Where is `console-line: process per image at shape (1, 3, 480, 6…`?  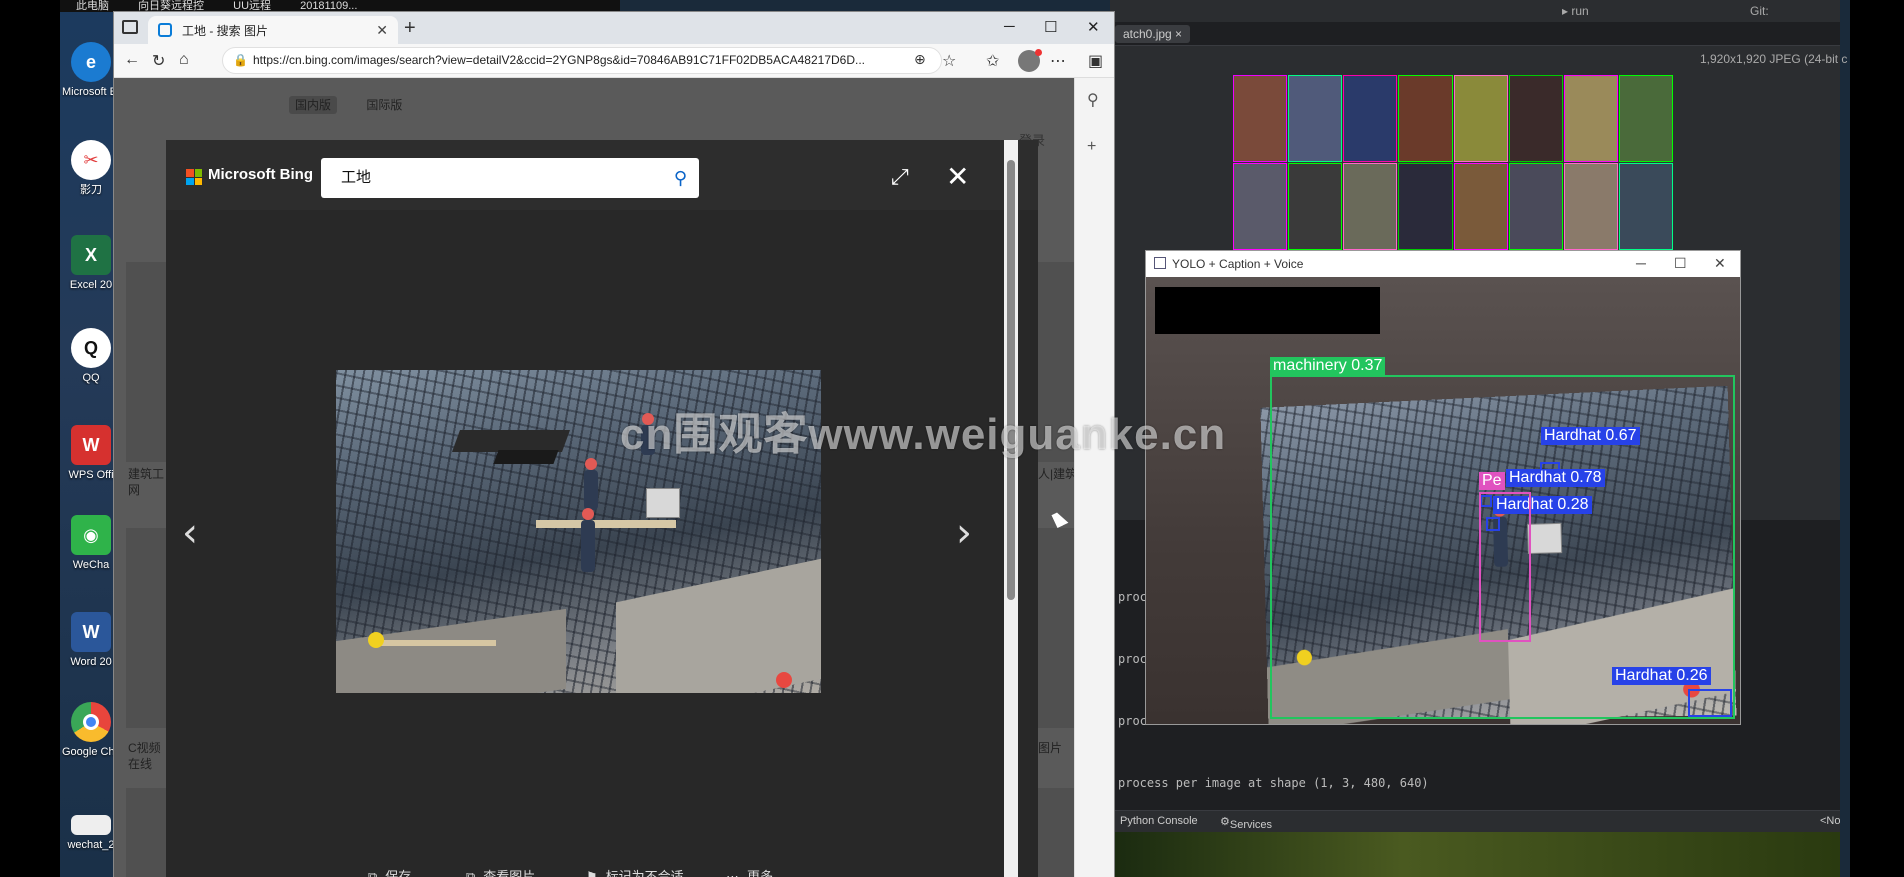
console-line: process per image at shape (1, 3, 480, 6… is located at coordinates (1273, 783).